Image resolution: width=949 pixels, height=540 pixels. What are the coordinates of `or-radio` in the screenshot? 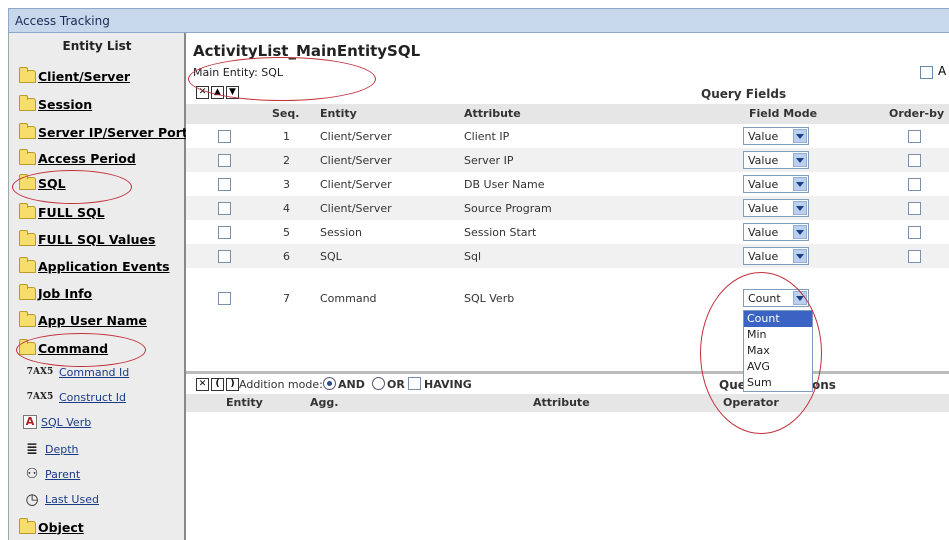 It's located at (378, 383).